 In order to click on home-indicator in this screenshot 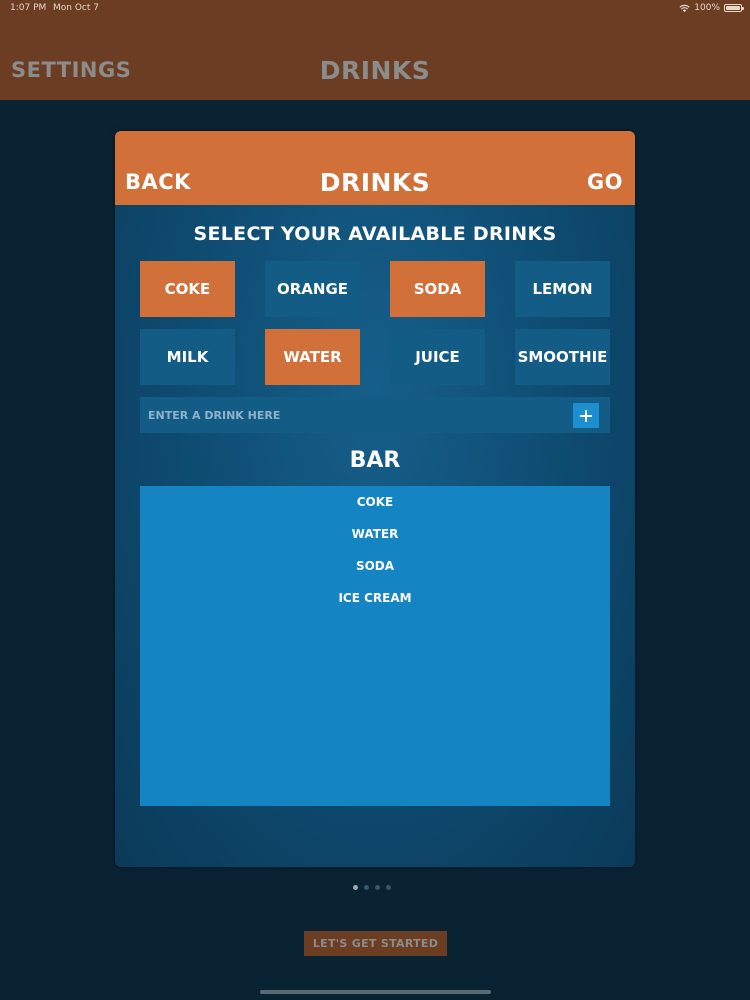, I will do `click(375, 992)`.